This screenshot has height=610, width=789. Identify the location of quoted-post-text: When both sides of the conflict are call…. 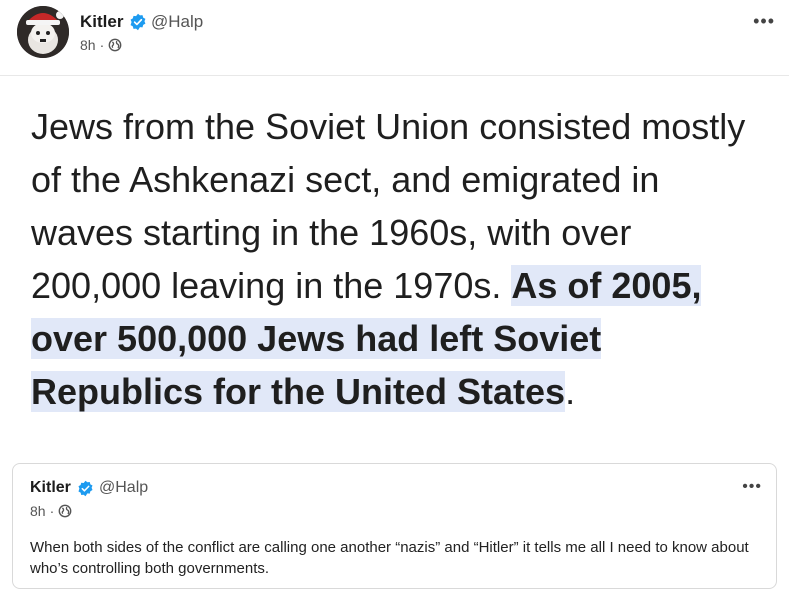
(389, 558).